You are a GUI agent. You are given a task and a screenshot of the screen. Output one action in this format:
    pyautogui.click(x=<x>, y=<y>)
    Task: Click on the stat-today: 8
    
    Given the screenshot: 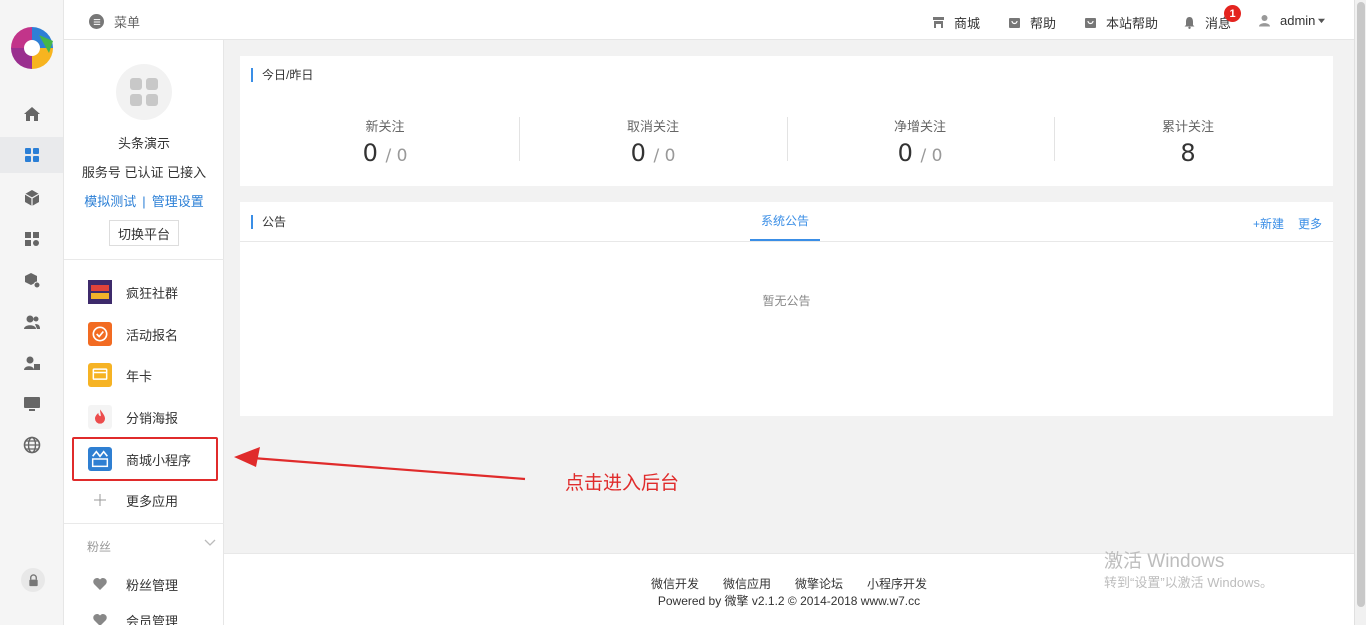 What is the action you would take?
    pyautogui.click(x=1188, y=153)
    